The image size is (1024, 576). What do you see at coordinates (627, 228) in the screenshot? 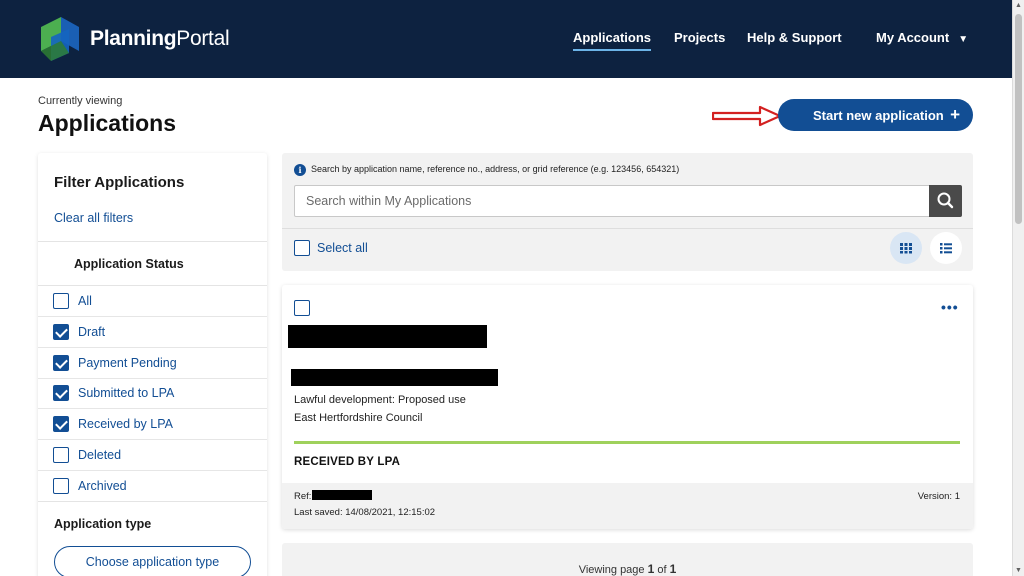
I see `search-divider` at bounding box center [627, 228].